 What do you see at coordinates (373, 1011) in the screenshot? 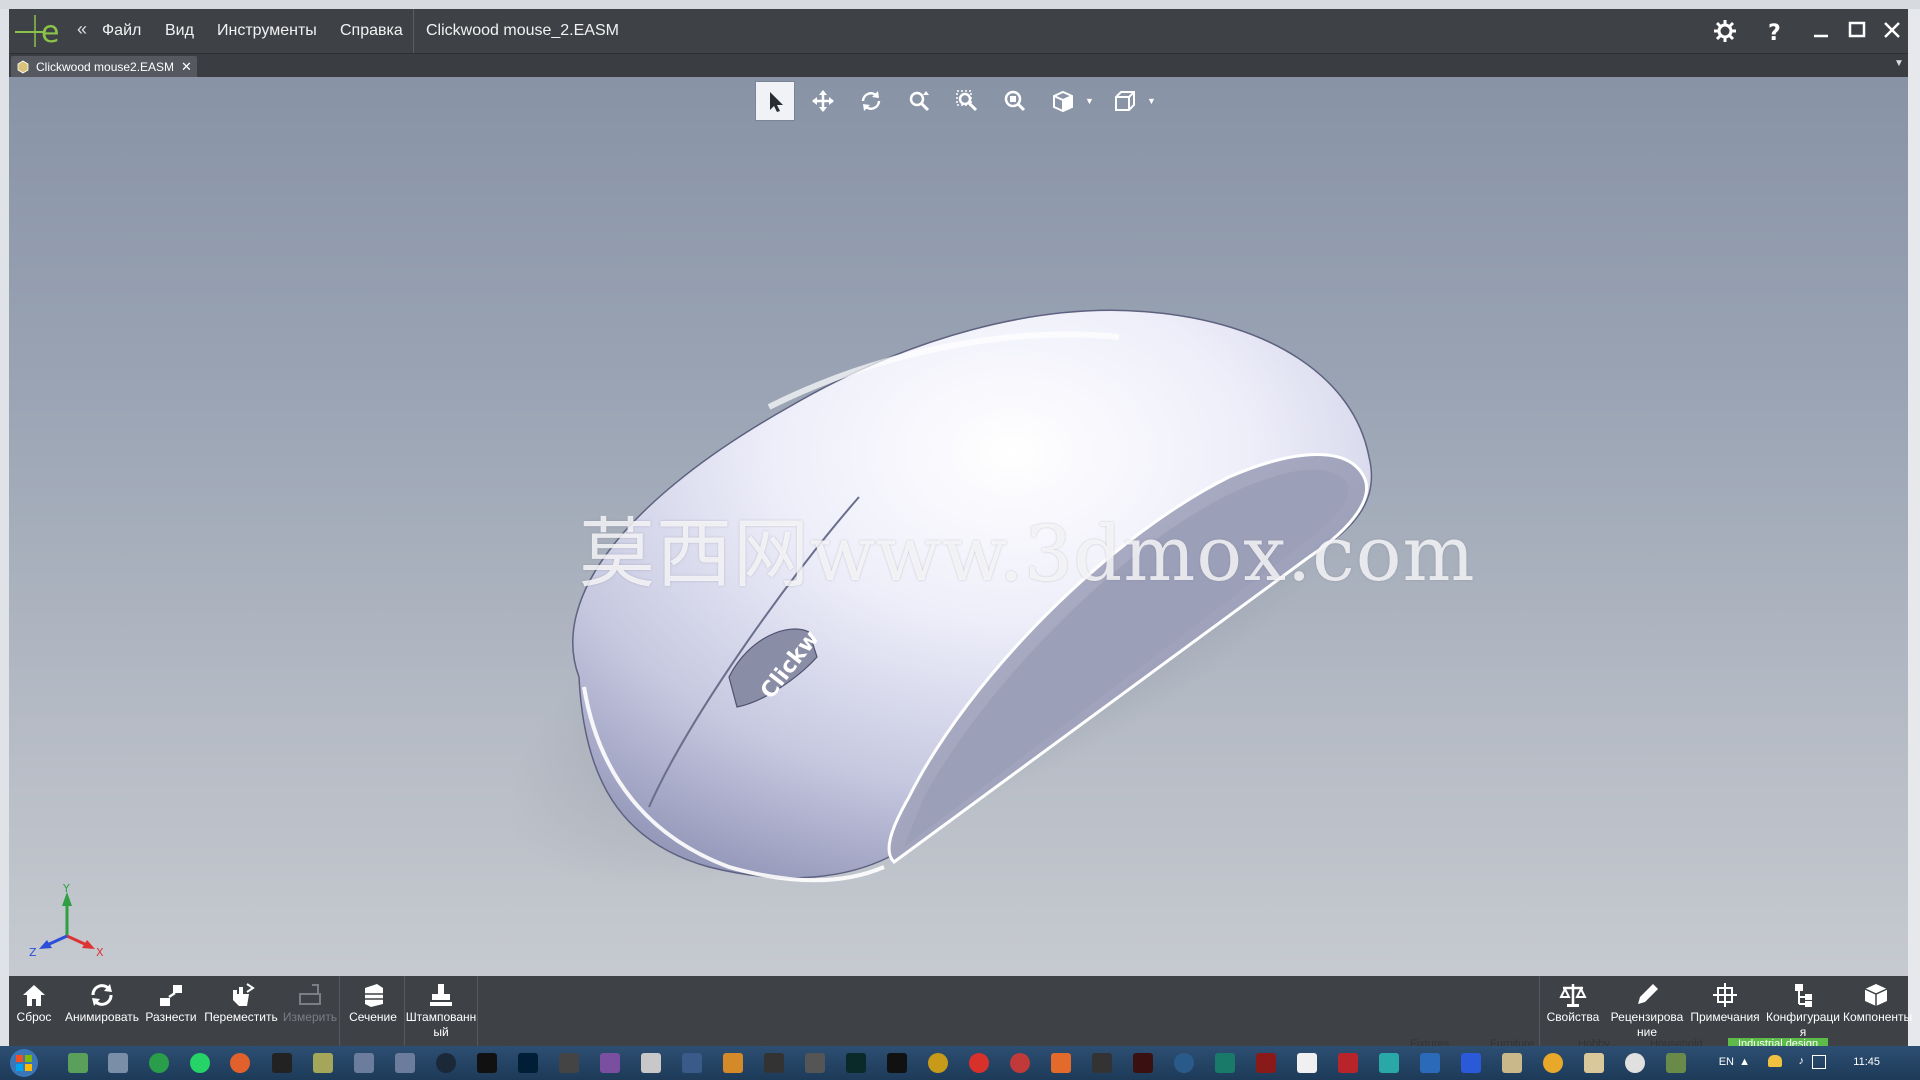
I see `section-button: Сечение` at bounding box center [373, 1011].